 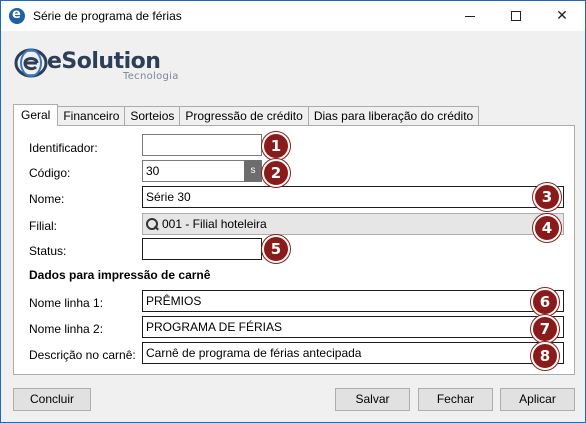 What do you see at coordinates (545, 302) in the screenshot?
I see `badge-6: 6` at bounding box center [545, 302].